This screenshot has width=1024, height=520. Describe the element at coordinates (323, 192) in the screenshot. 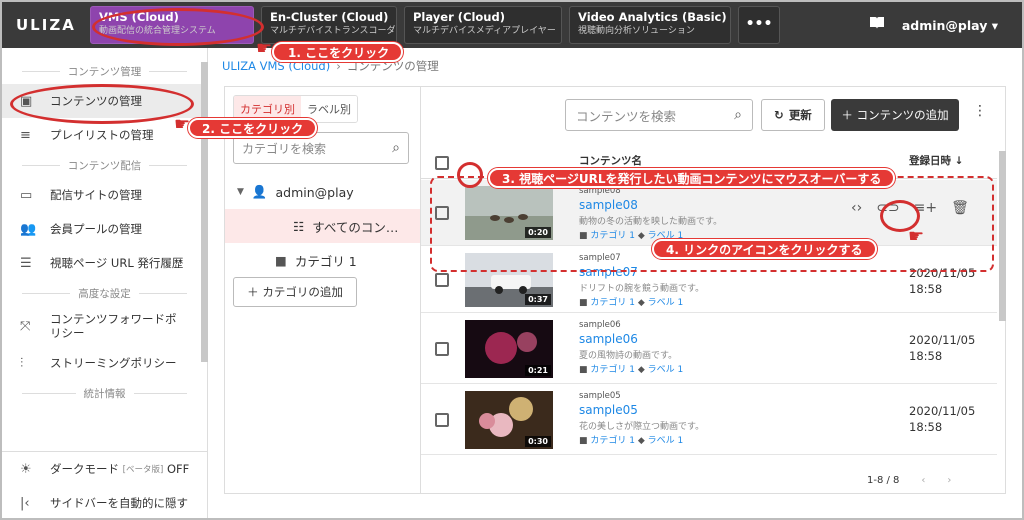

I see `tree-root: ▼ 👤 admin@play` at that location.